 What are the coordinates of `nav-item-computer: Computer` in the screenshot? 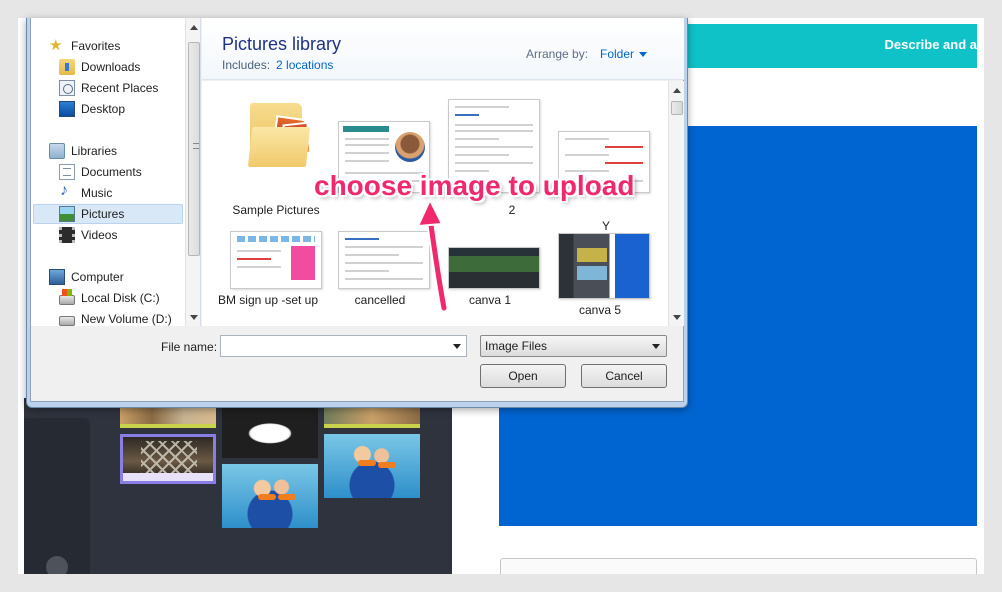 It's located at (124, 277).